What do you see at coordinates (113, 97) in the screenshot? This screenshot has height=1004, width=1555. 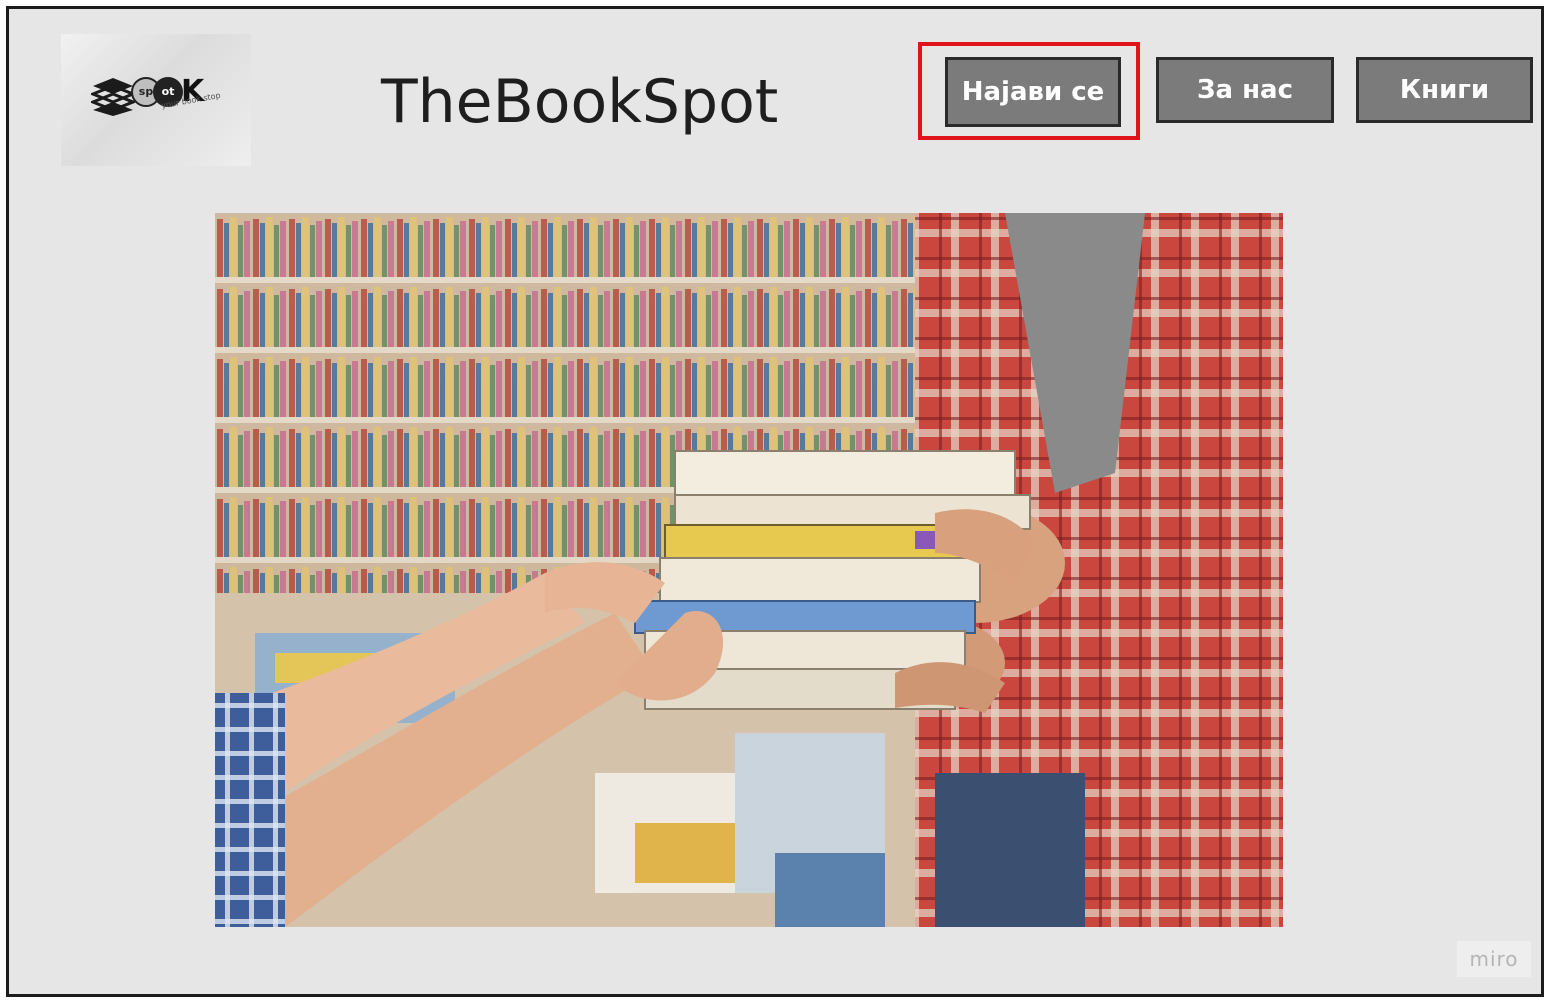 I see `book-stack-icon` at bounding box center [113, 97].